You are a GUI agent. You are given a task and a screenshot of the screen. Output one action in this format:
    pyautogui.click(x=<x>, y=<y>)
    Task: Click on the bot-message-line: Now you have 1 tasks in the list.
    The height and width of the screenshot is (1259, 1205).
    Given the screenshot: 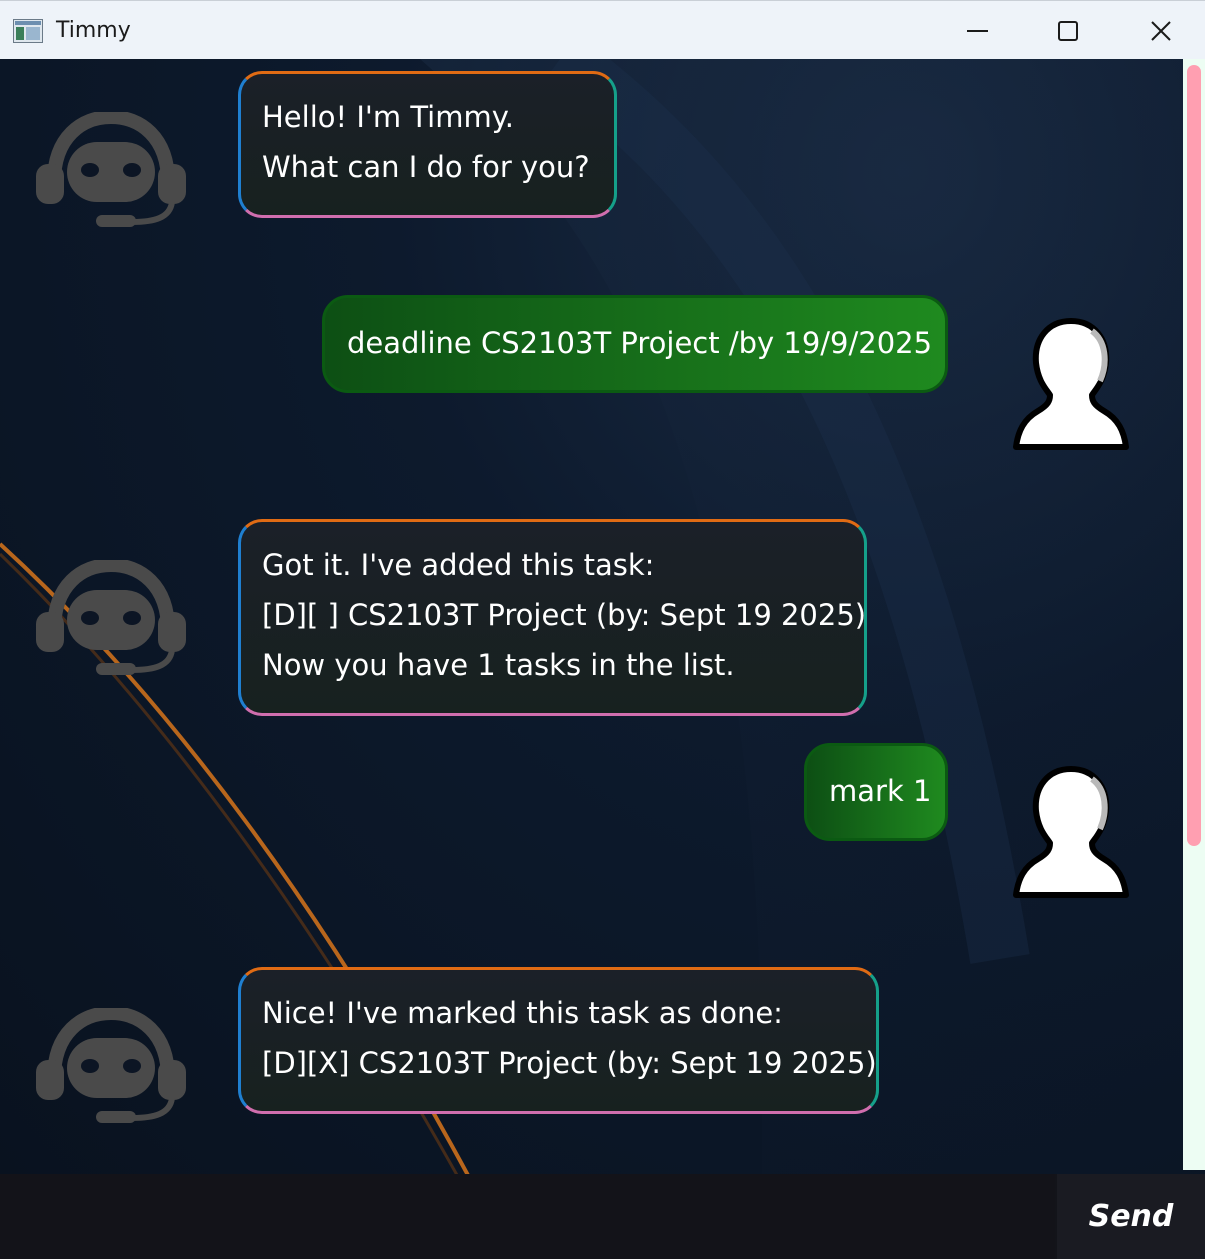 What is the action you would take?
    pyautogui.click(x=498, y=665)
    